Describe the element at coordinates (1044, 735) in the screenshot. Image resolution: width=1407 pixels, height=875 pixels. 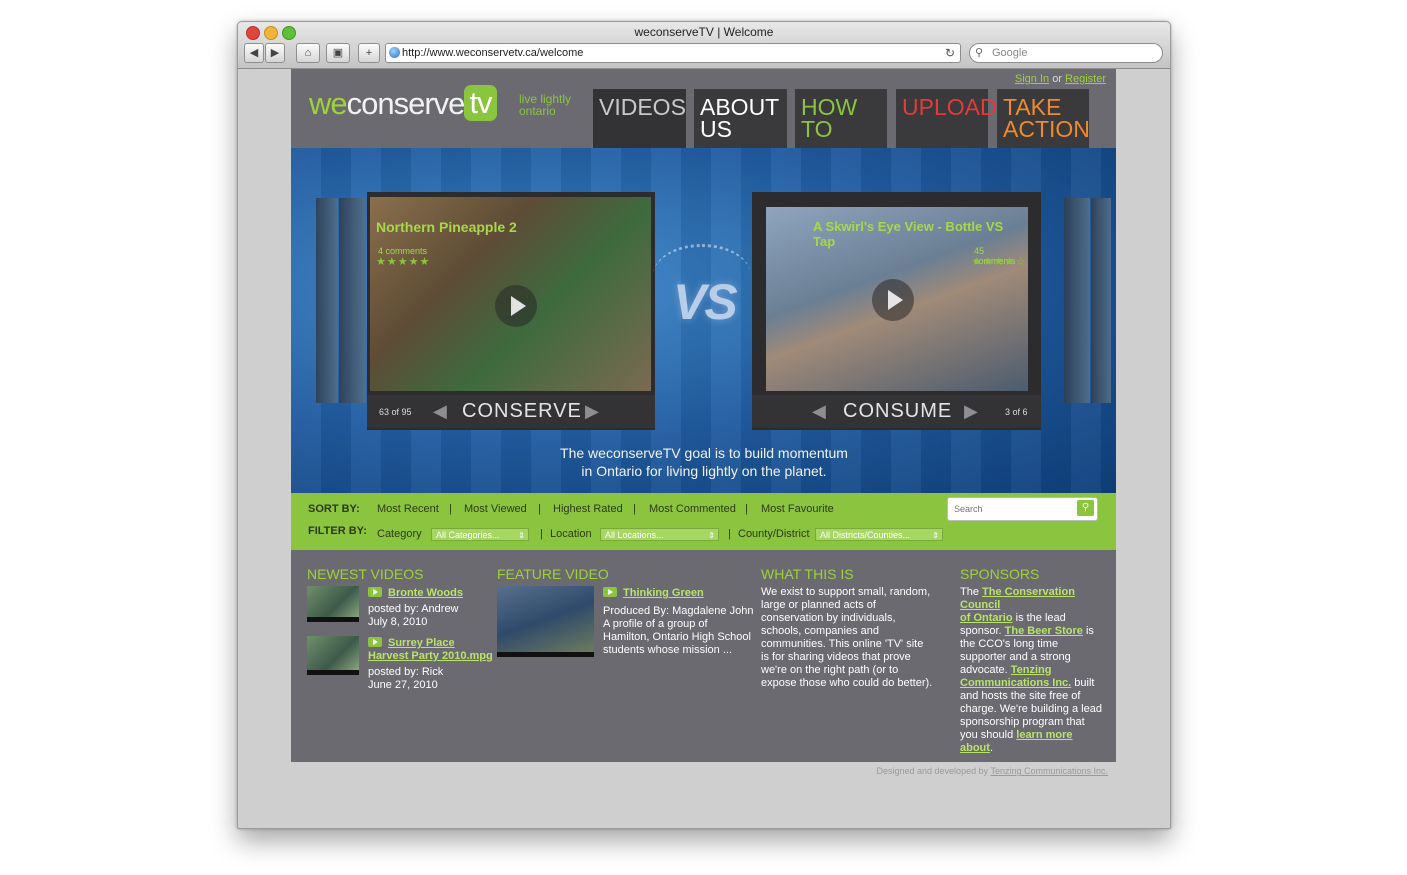
I see `learn-more-link: learn more` at that location.